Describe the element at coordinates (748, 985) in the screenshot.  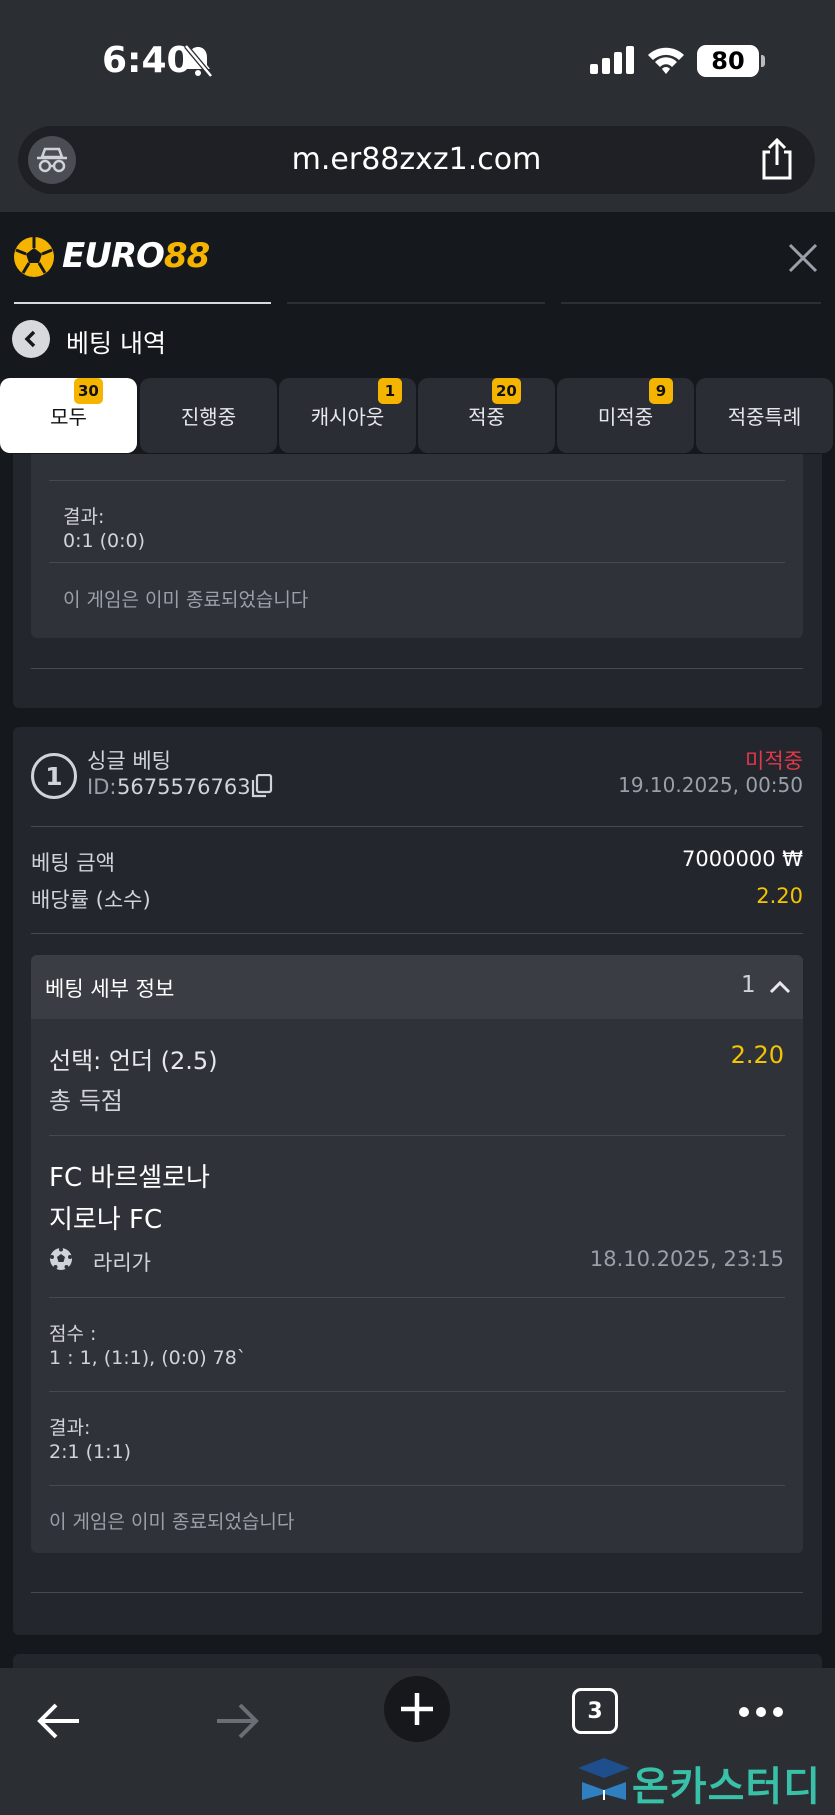
I see `details-count: 1` at that location.